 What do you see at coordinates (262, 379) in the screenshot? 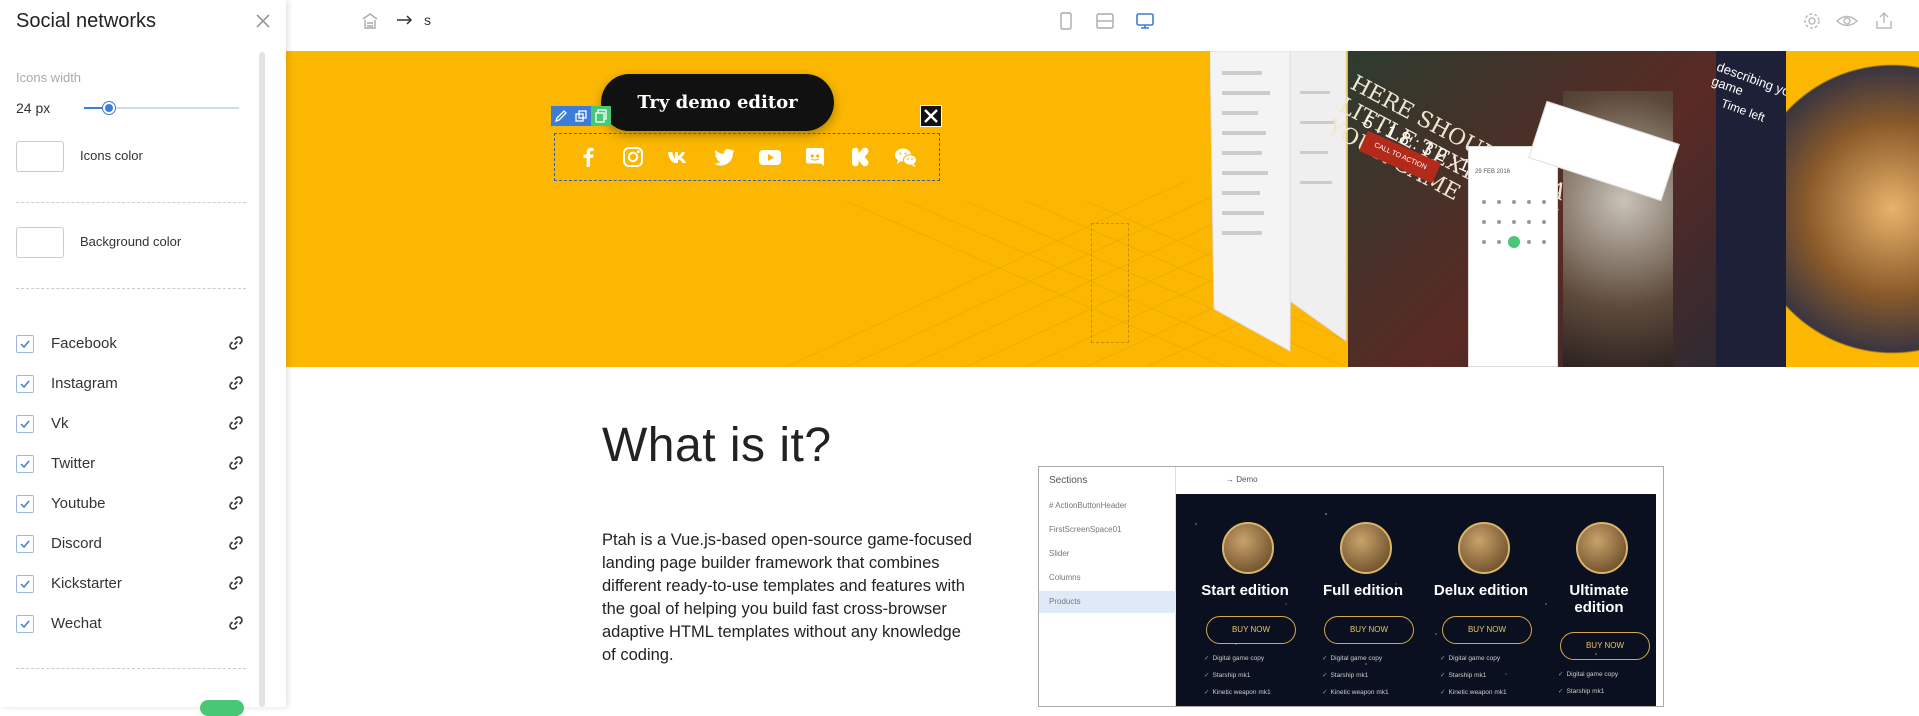
I see `panel-scrollbar` at bounding box center [262, 379].